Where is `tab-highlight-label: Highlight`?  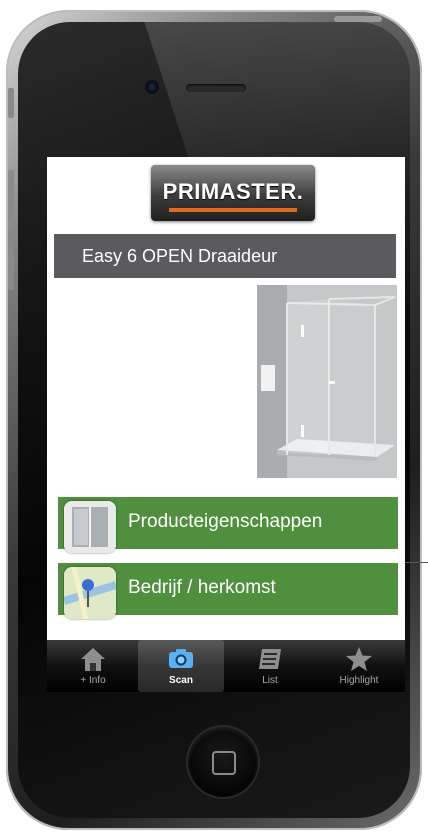 tab-highlight-label: Highlight is located at coordinates (359, 680).